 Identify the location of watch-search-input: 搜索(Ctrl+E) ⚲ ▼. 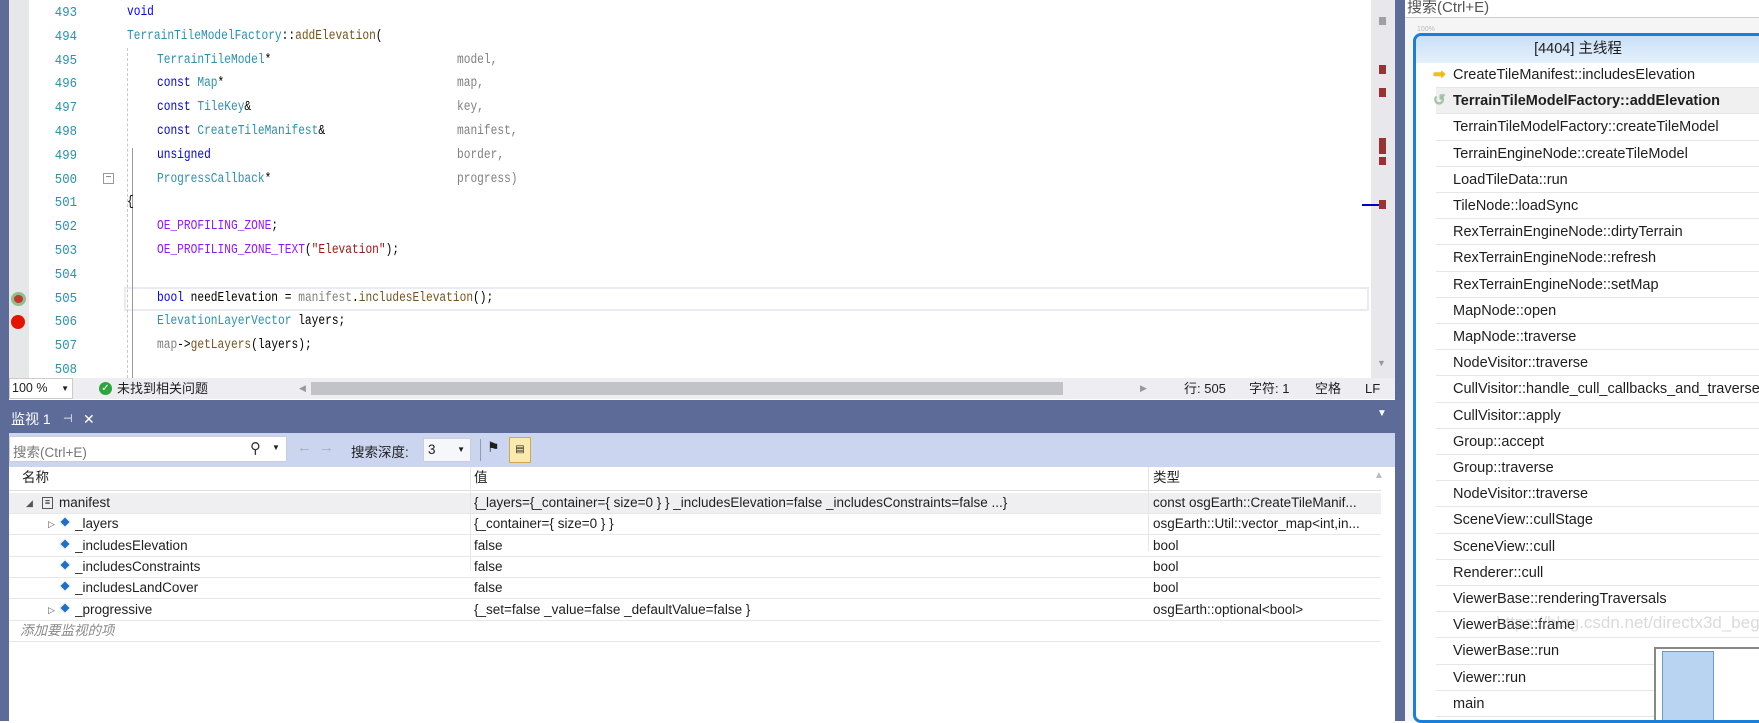
(148, 449).